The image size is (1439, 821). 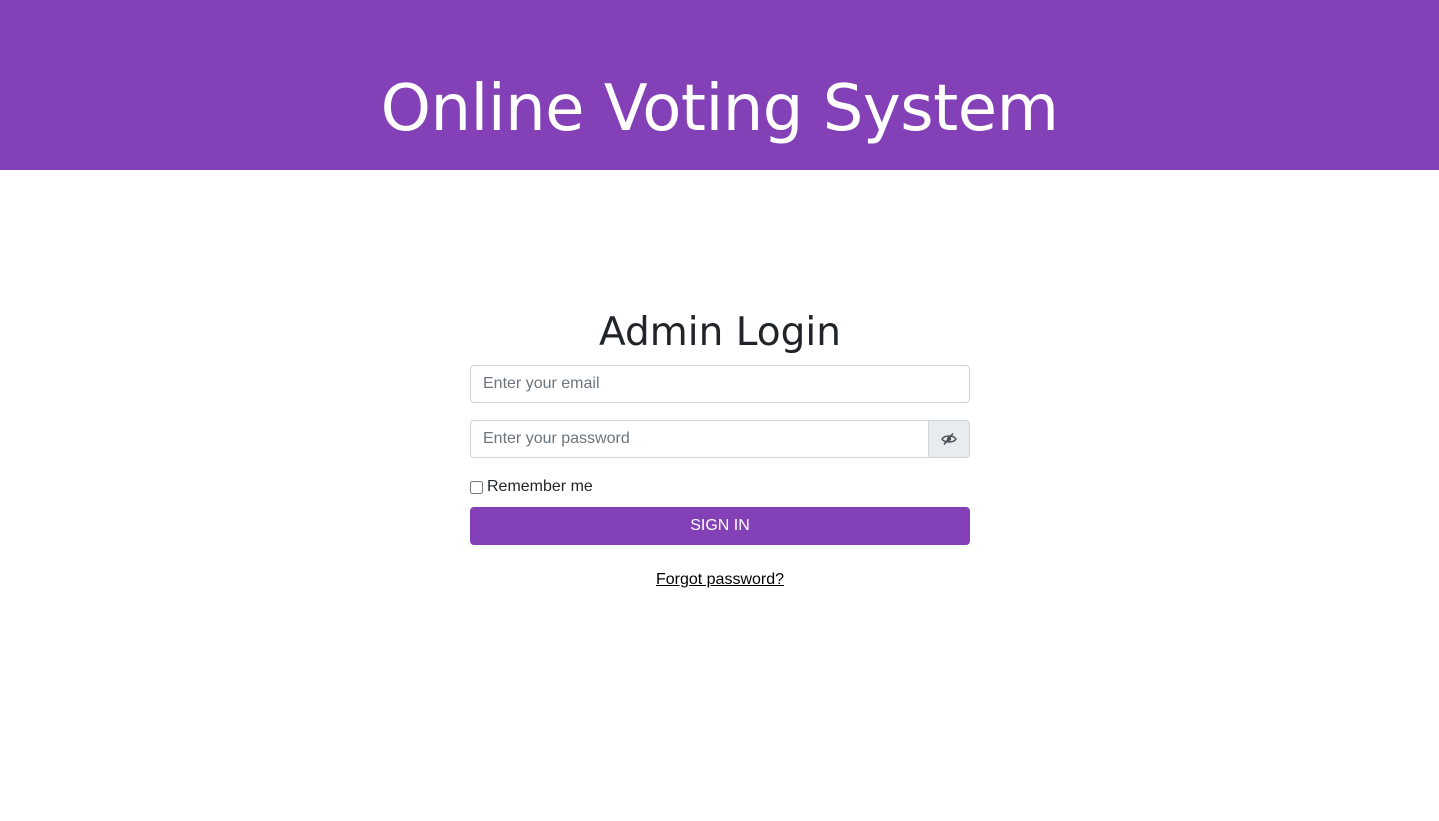 I want to click on site-title: Online Voting System, so click(x=719, y=109).